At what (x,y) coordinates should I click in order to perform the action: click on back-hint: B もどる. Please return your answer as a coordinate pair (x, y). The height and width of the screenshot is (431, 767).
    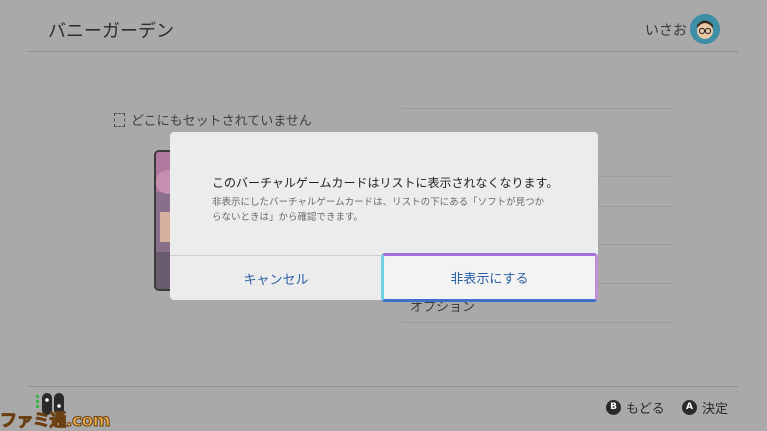
    Looking at the image, I should click on (635, 407).